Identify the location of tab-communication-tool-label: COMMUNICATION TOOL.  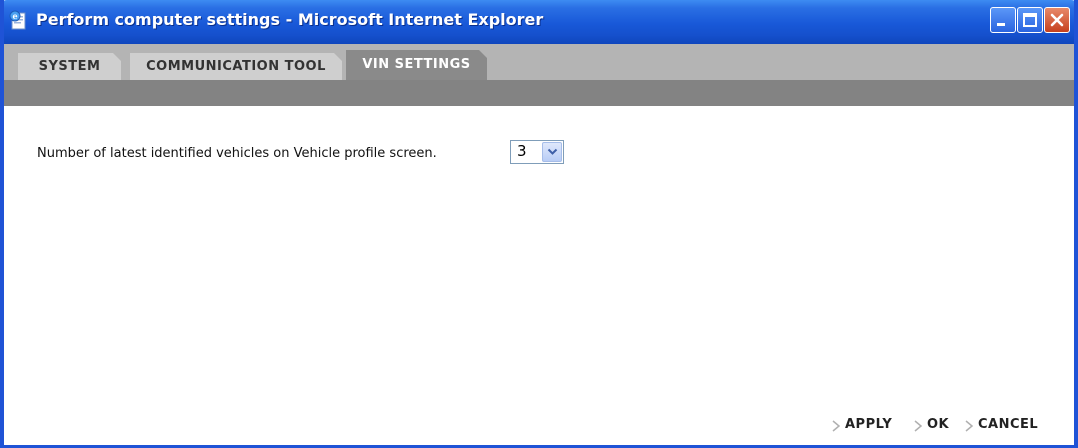
(236, 66).